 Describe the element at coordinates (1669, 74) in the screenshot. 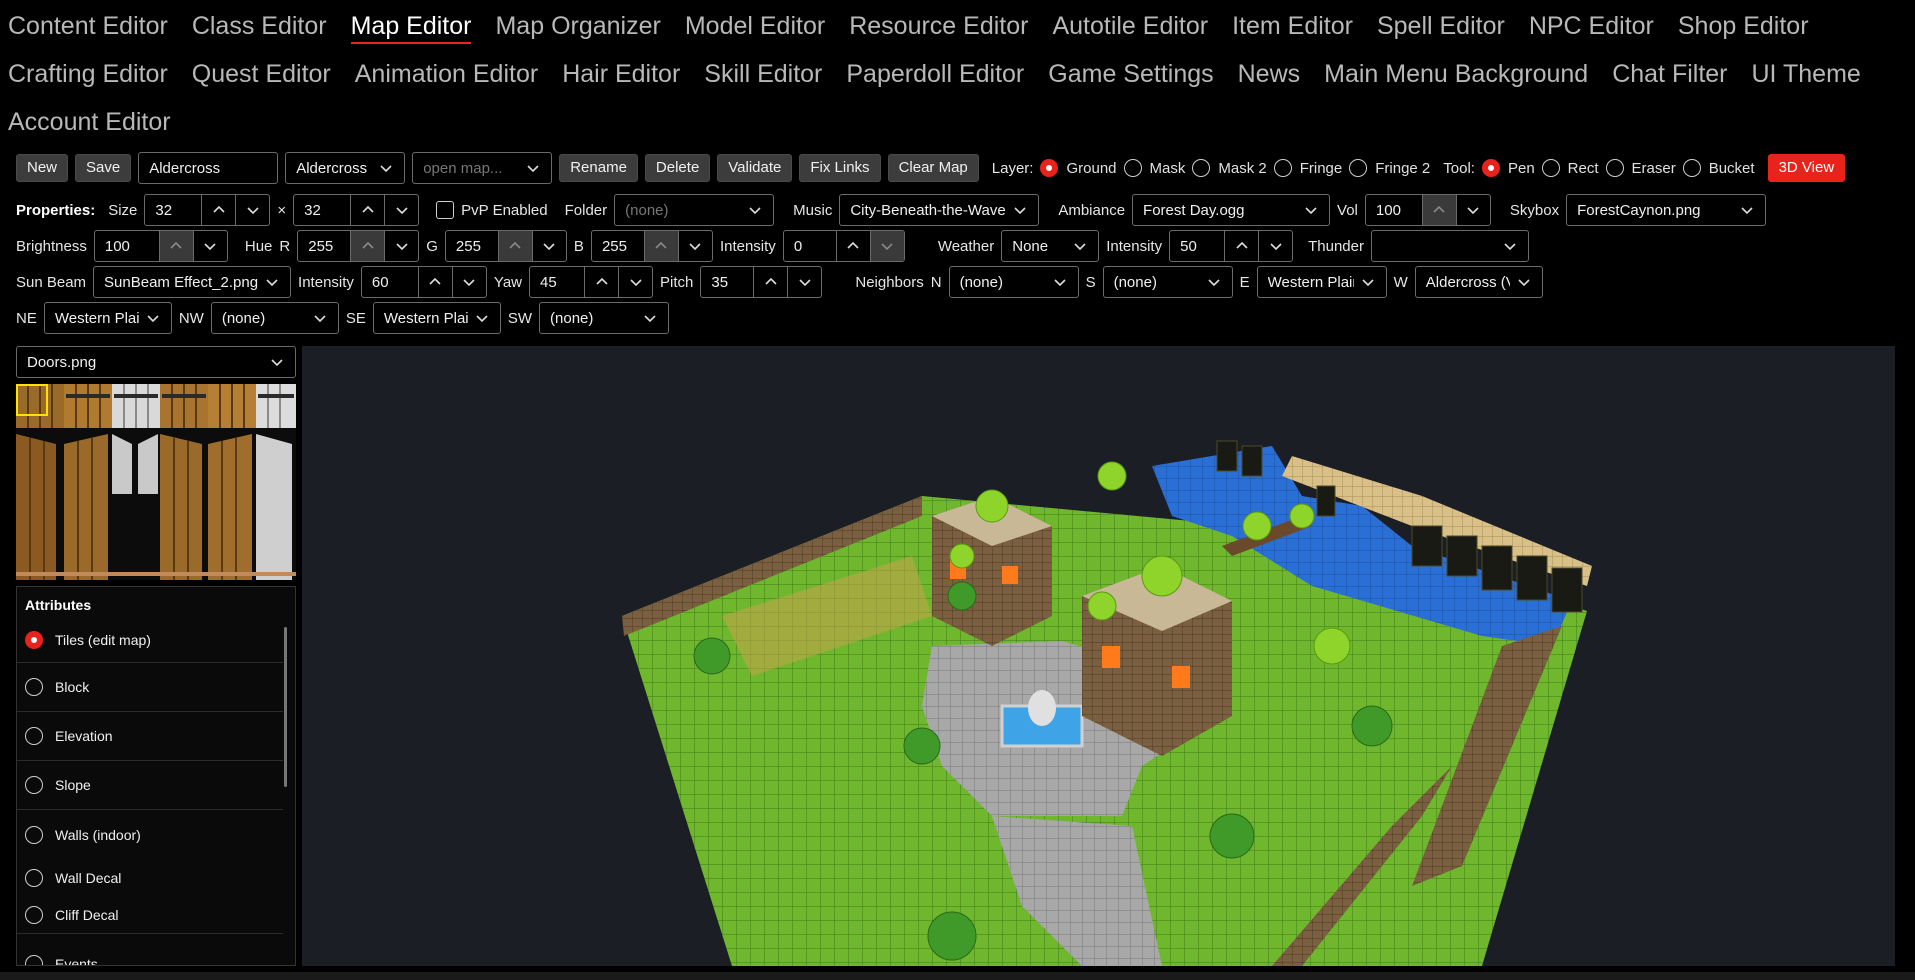

I see `nav-chat-filter: Chat Filter` at that location.